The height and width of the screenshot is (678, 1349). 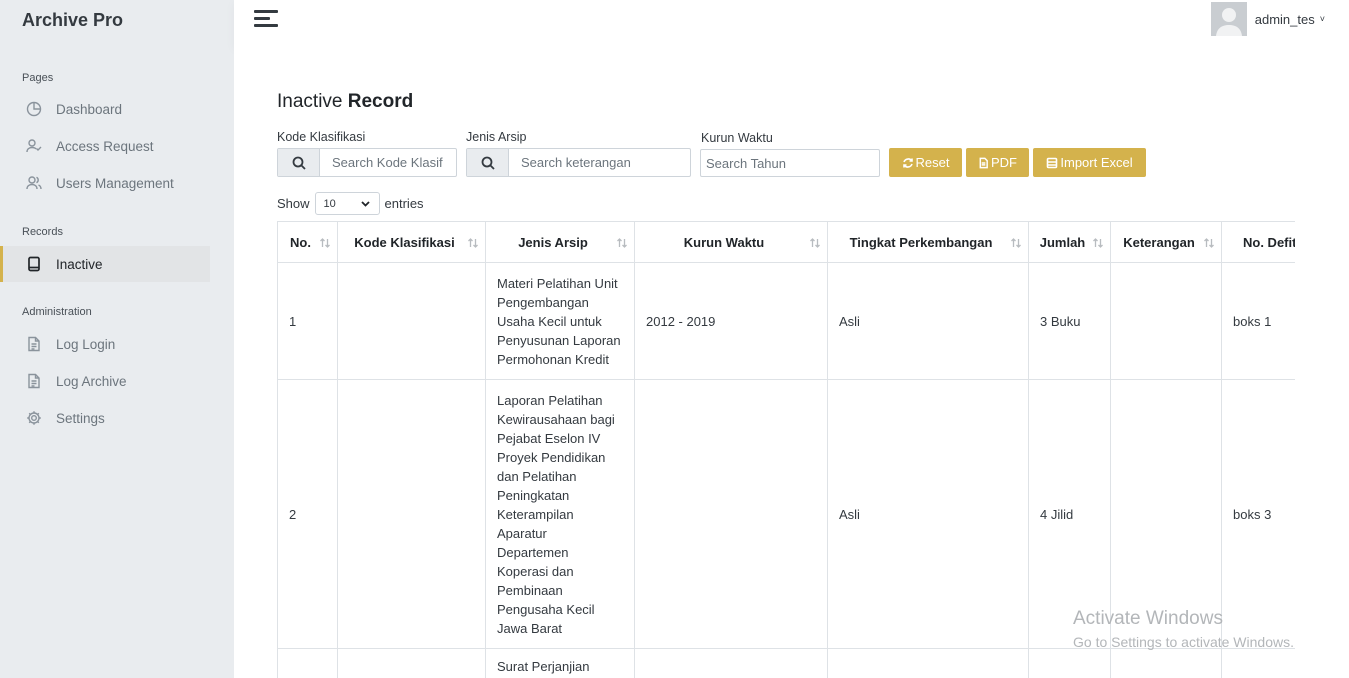 What do you see at coordinates (560, 242) in the screenshot?
I see `column-header-jenis-arsip: Jenis Arsip` at bounding box center [560, 242].